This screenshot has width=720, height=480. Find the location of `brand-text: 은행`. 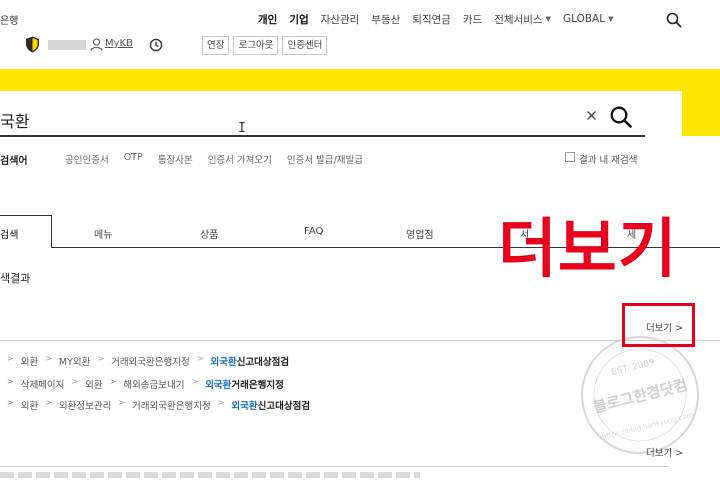

brand-text: 은행 is located at coordinates (9, 19).